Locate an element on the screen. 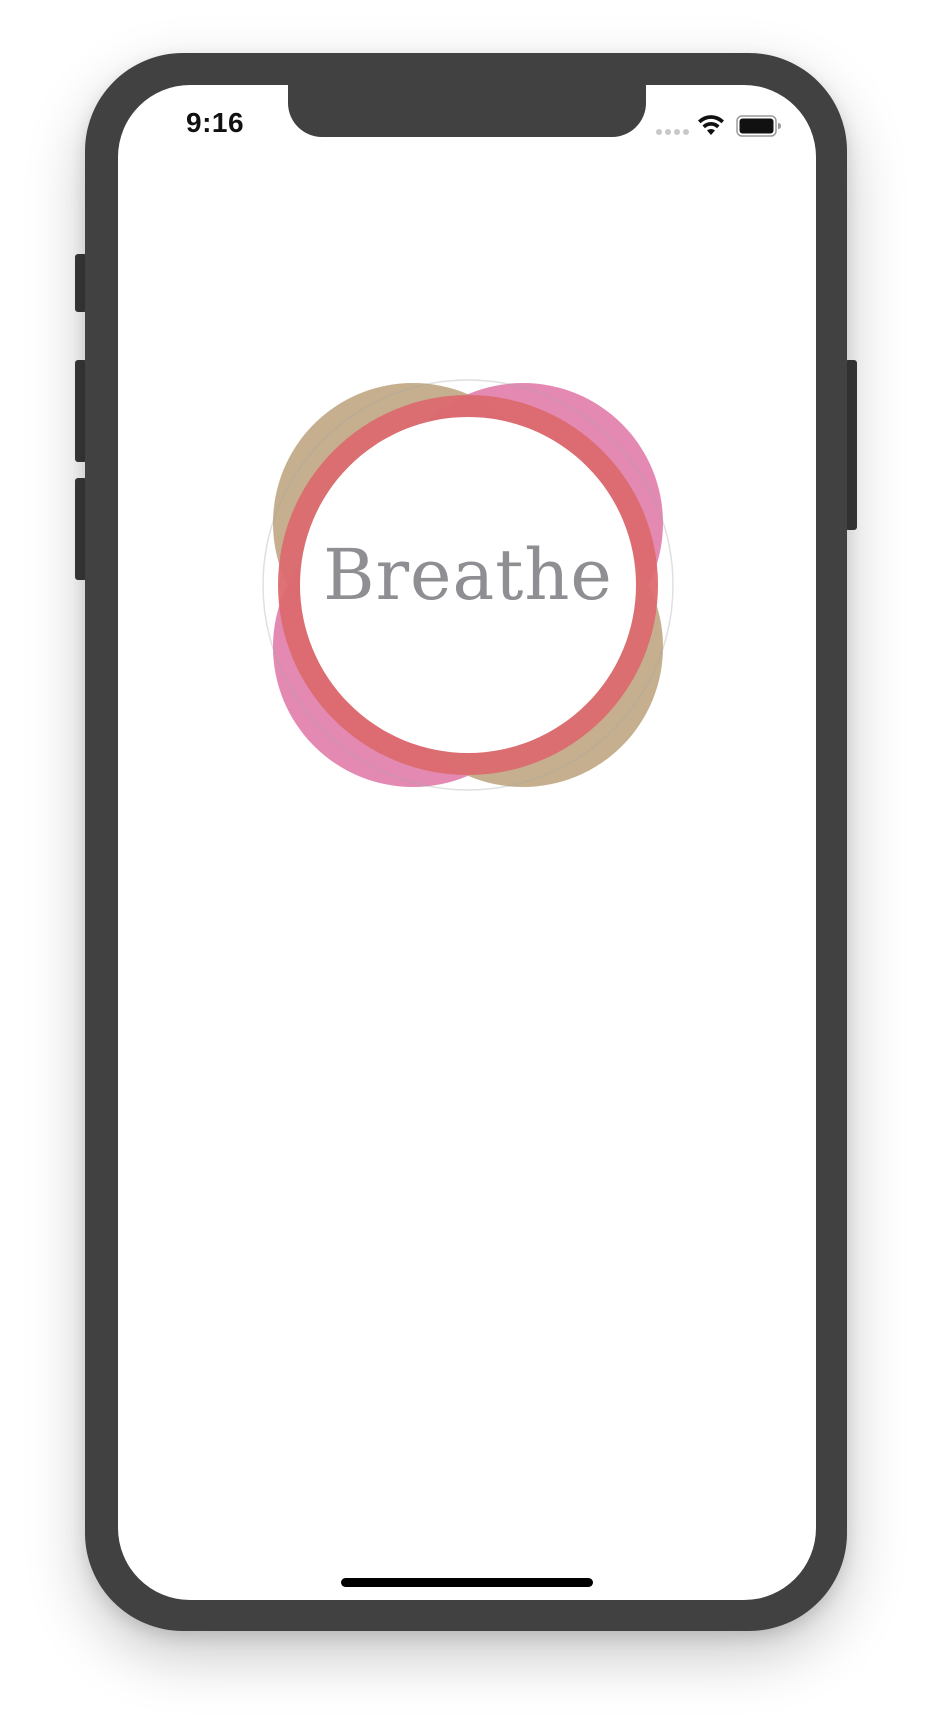  home-indicator is located at coordinates (467, 1582).